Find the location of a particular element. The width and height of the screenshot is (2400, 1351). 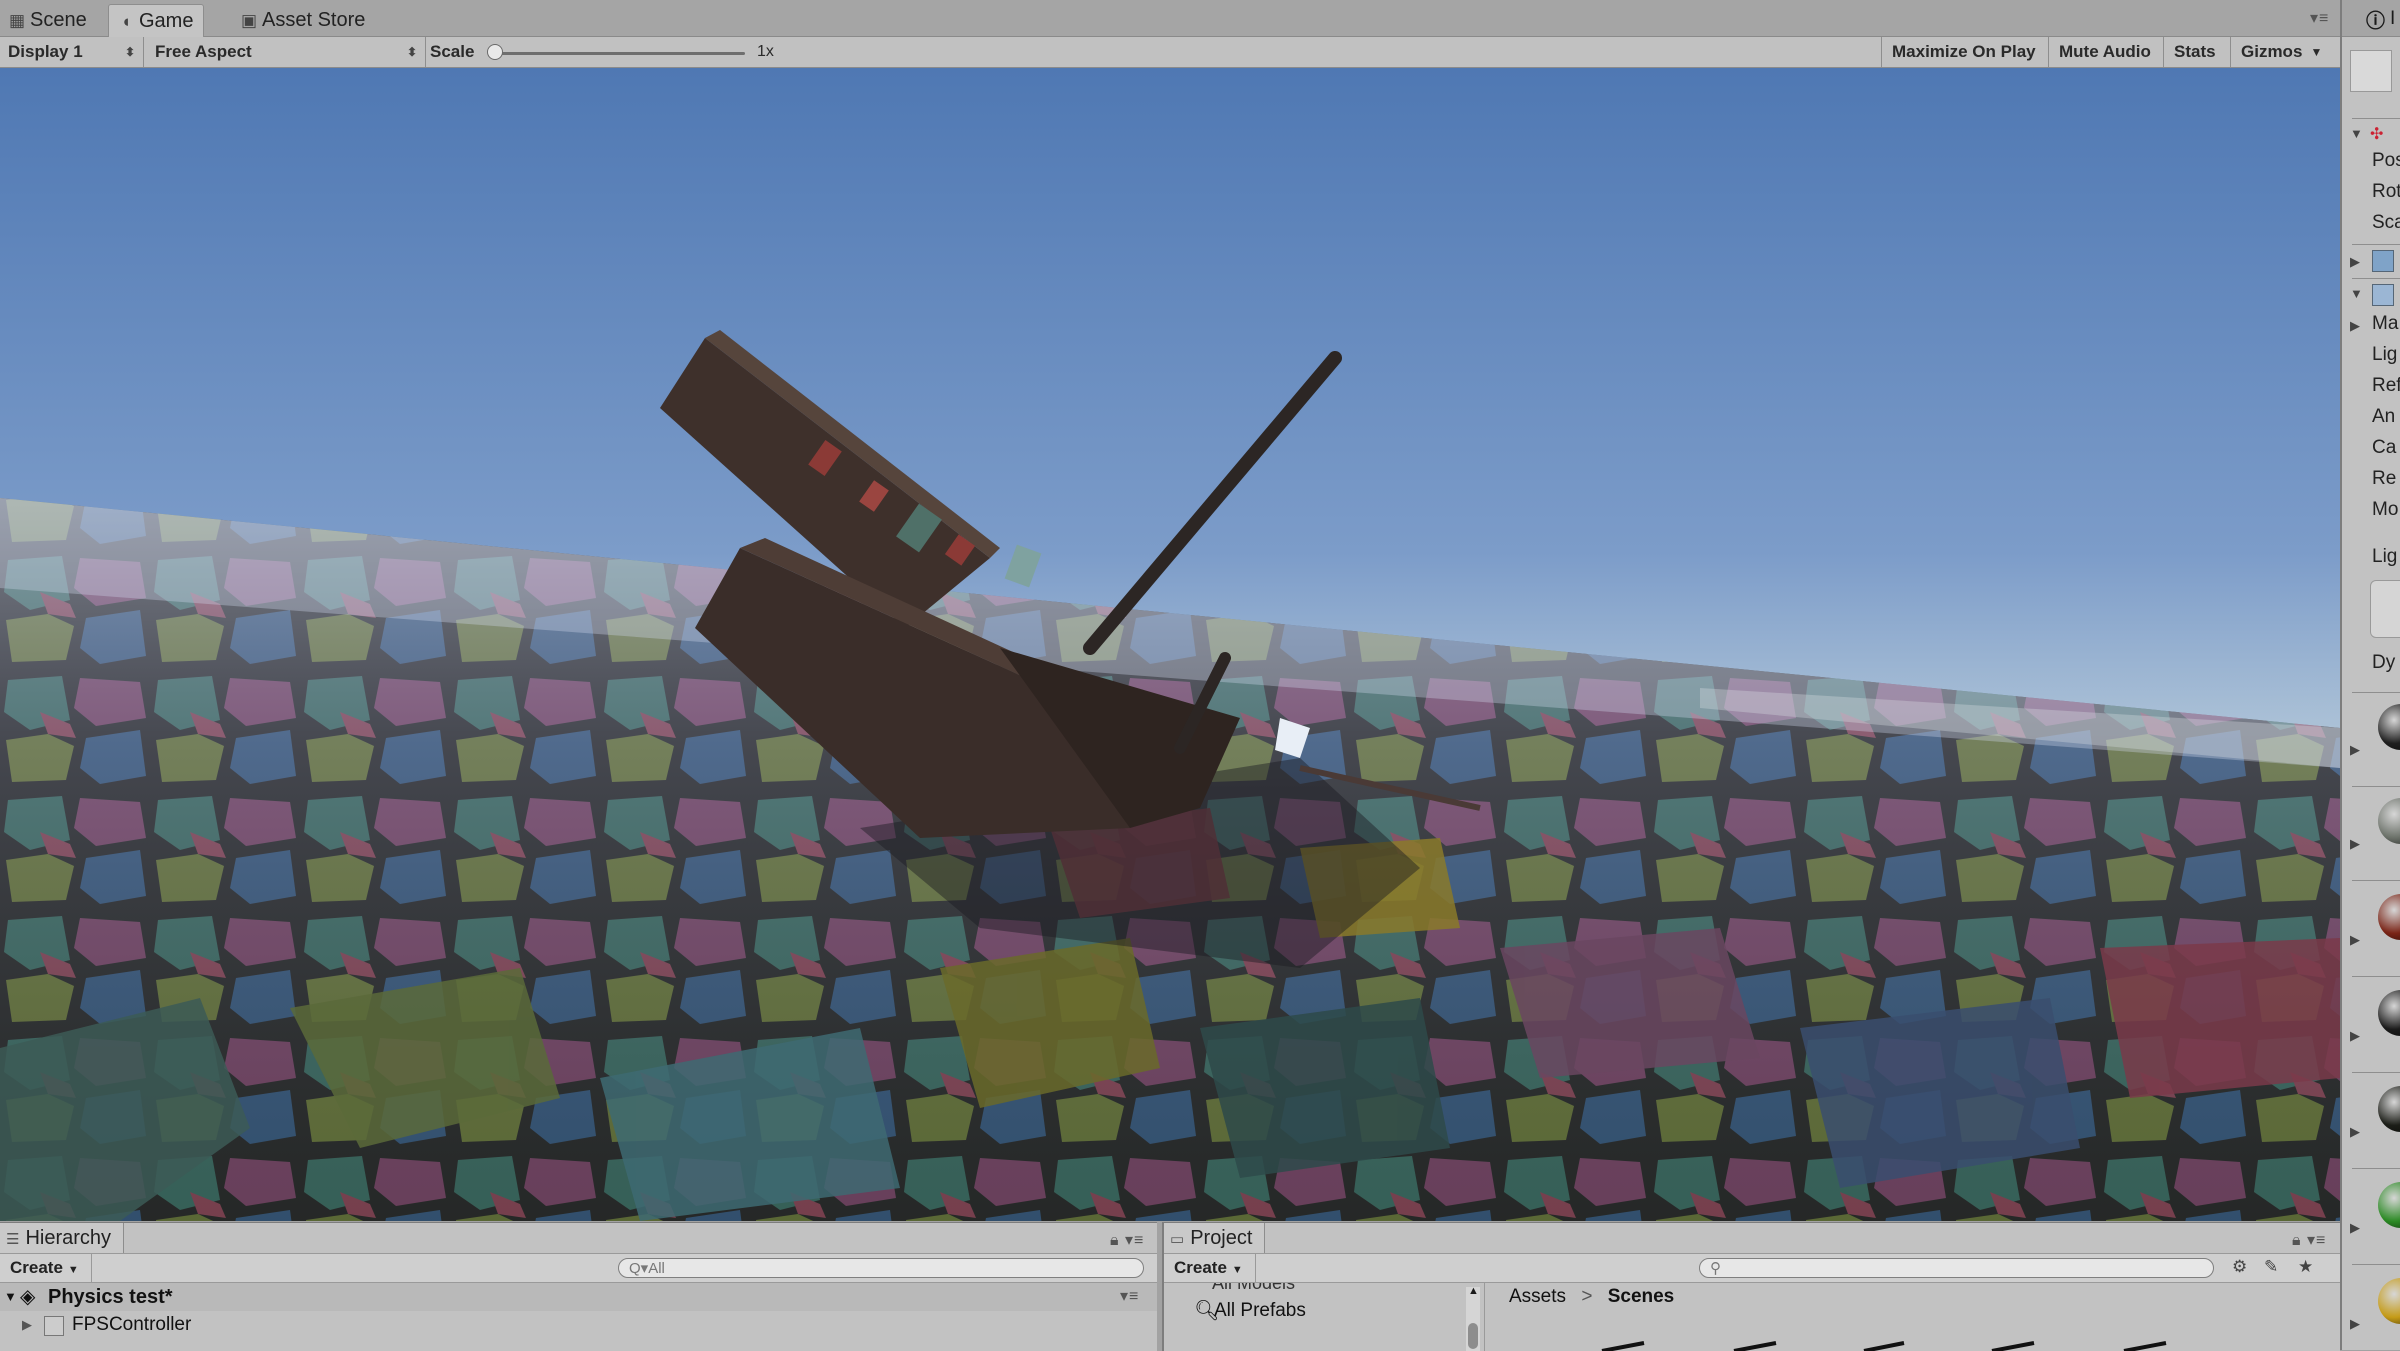

inspector-row: Sca is located at coordinates (2386, 222).